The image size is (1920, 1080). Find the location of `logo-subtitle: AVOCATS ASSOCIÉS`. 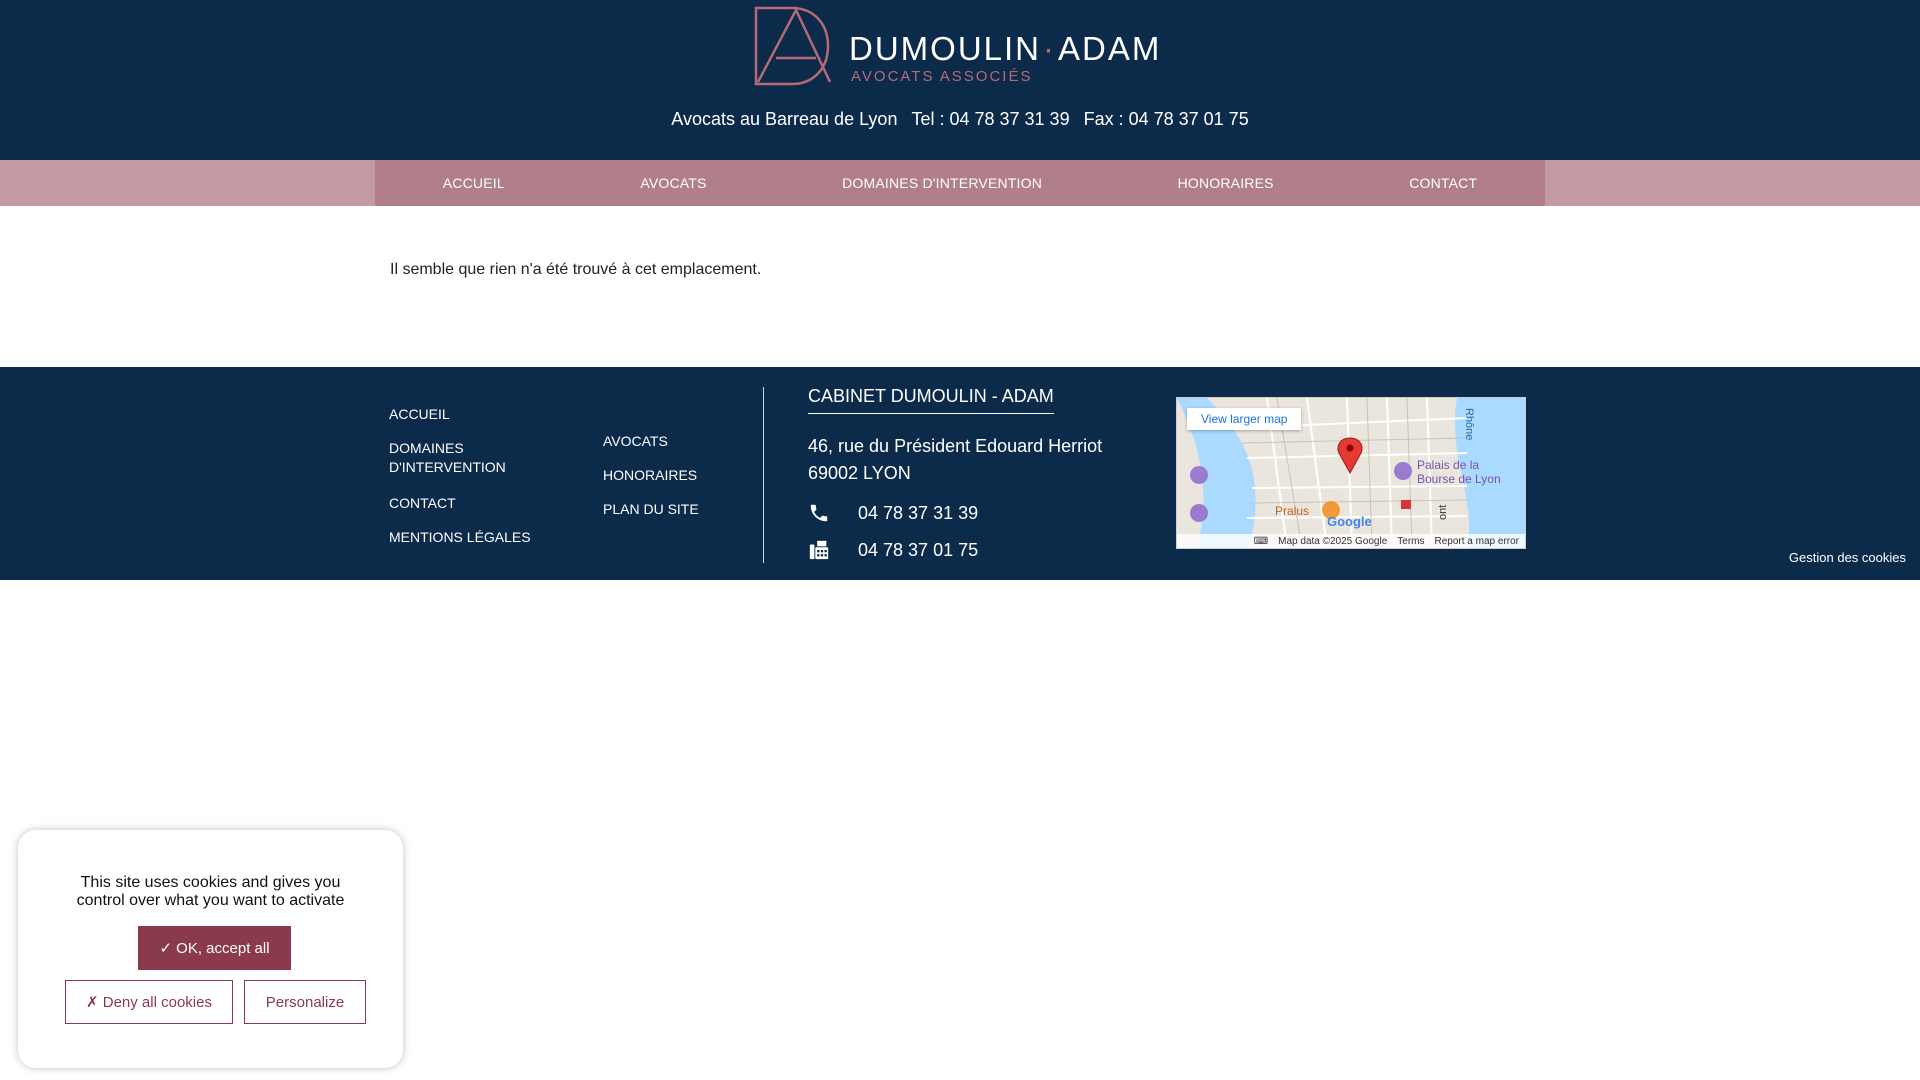

logo-subtitle: AVOCATS ASSOCIÉS is located at coordinates (942, 76).